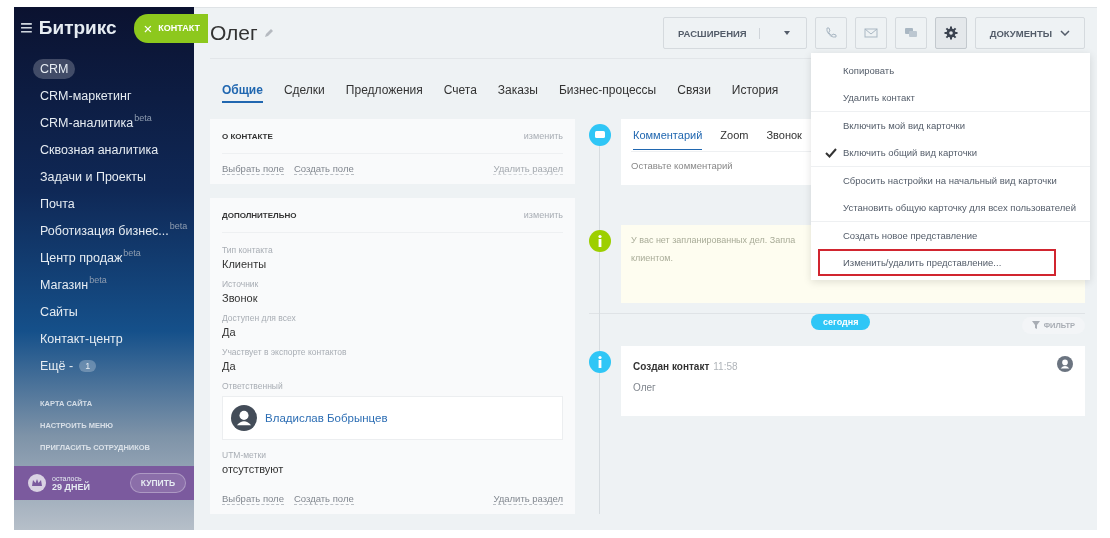 This screenshot has width=1110, height=538. I want to click on delete-section-link: Удалить раздел, so click(528, 499).